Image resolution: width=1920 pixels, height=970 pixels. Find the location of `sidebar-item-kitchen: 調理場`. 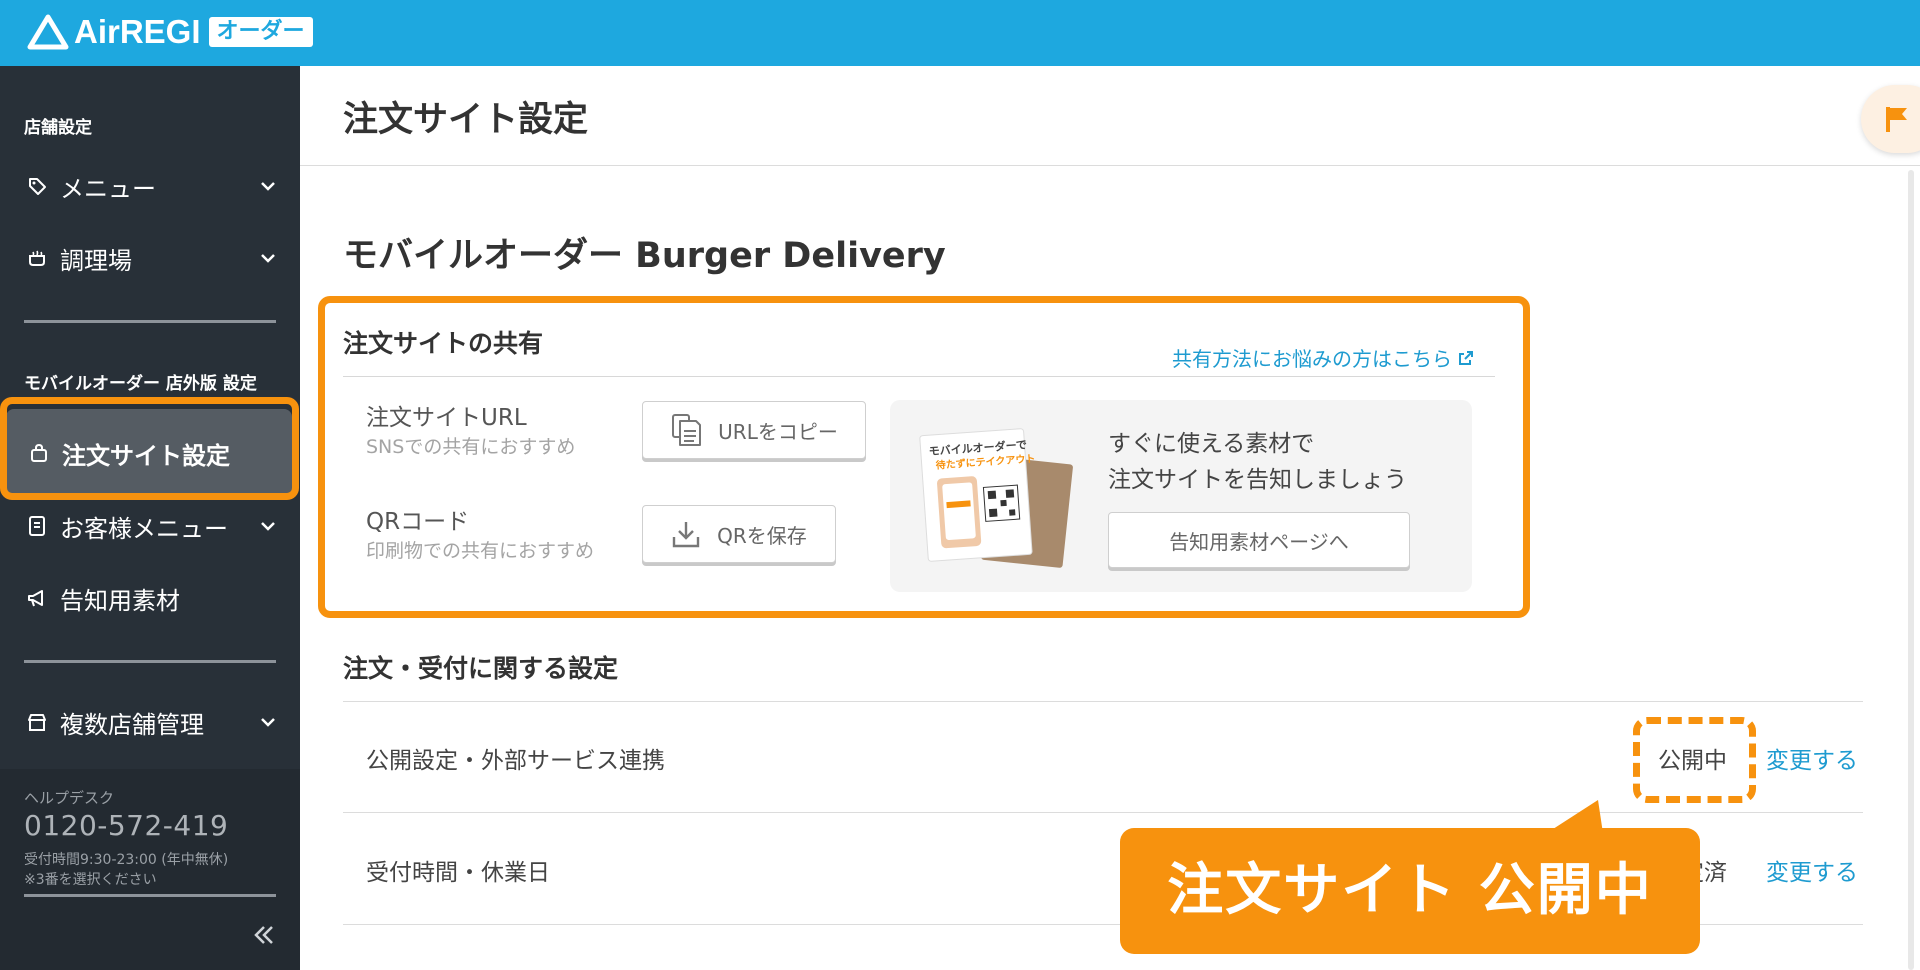

sidebar-item-kitchen: 調理場 is located at coordinates (150, 258).